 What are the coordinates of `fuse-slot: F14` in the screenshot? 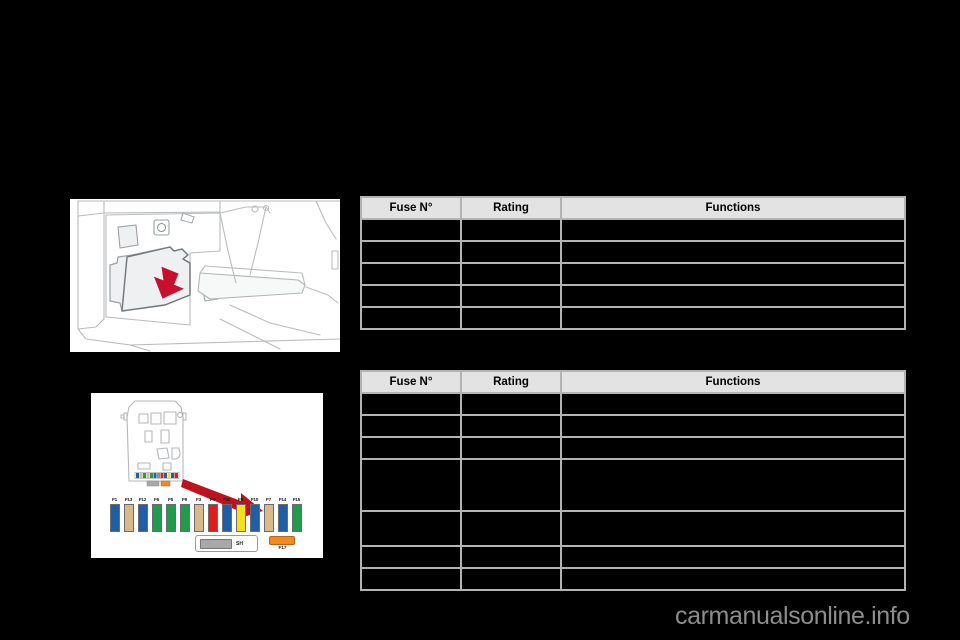 It's located at (282, 514).